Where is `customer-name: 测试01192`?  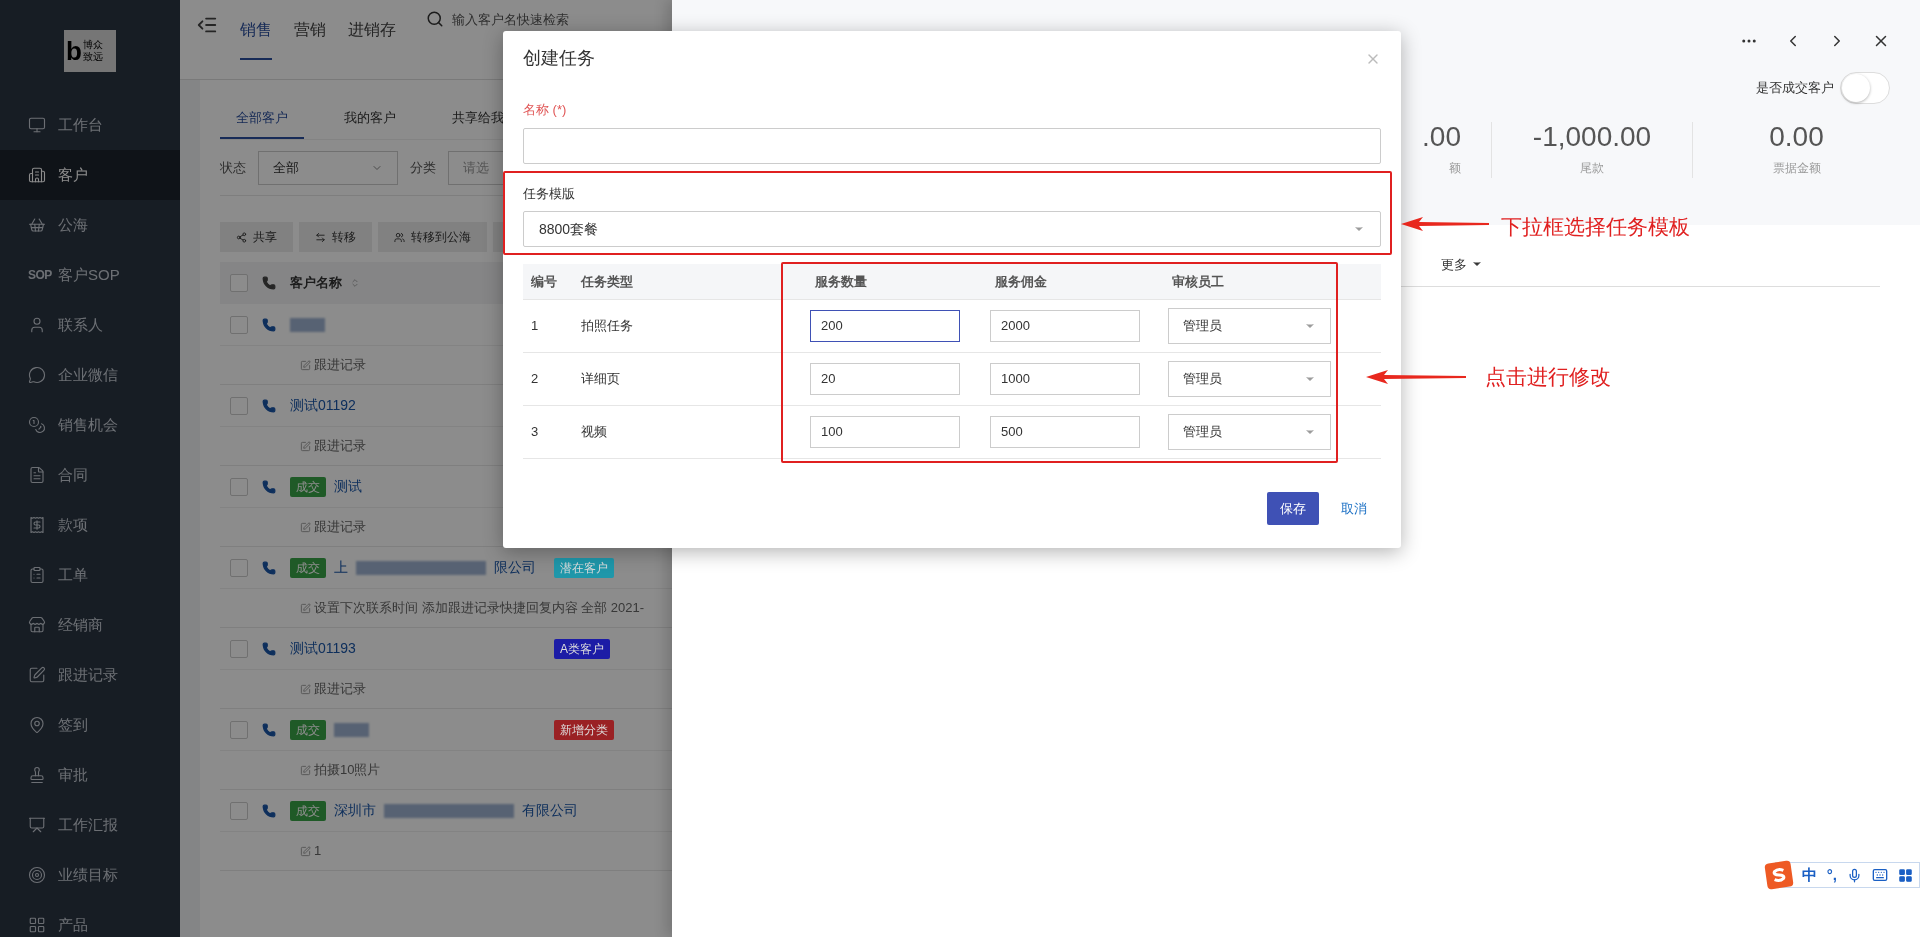 customer-name: 测试01192 is located at coordinates (323, 405).